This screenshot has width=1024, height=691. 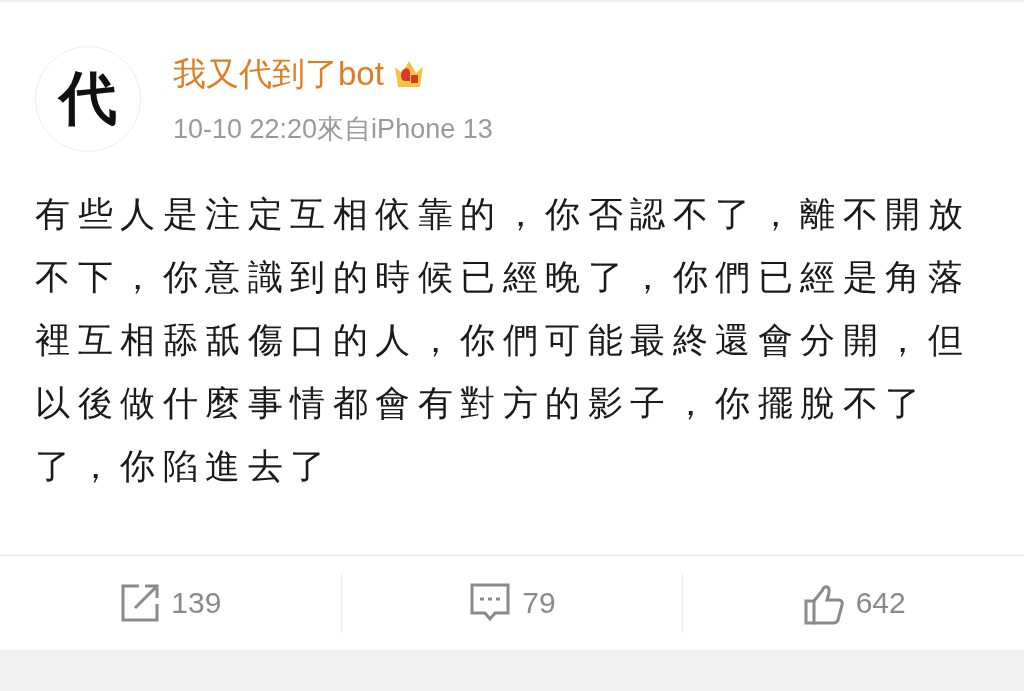 What do you see at coordinates (140, 603) in the screenshot?
I see `share-icon` at bounding box center [140, 603].